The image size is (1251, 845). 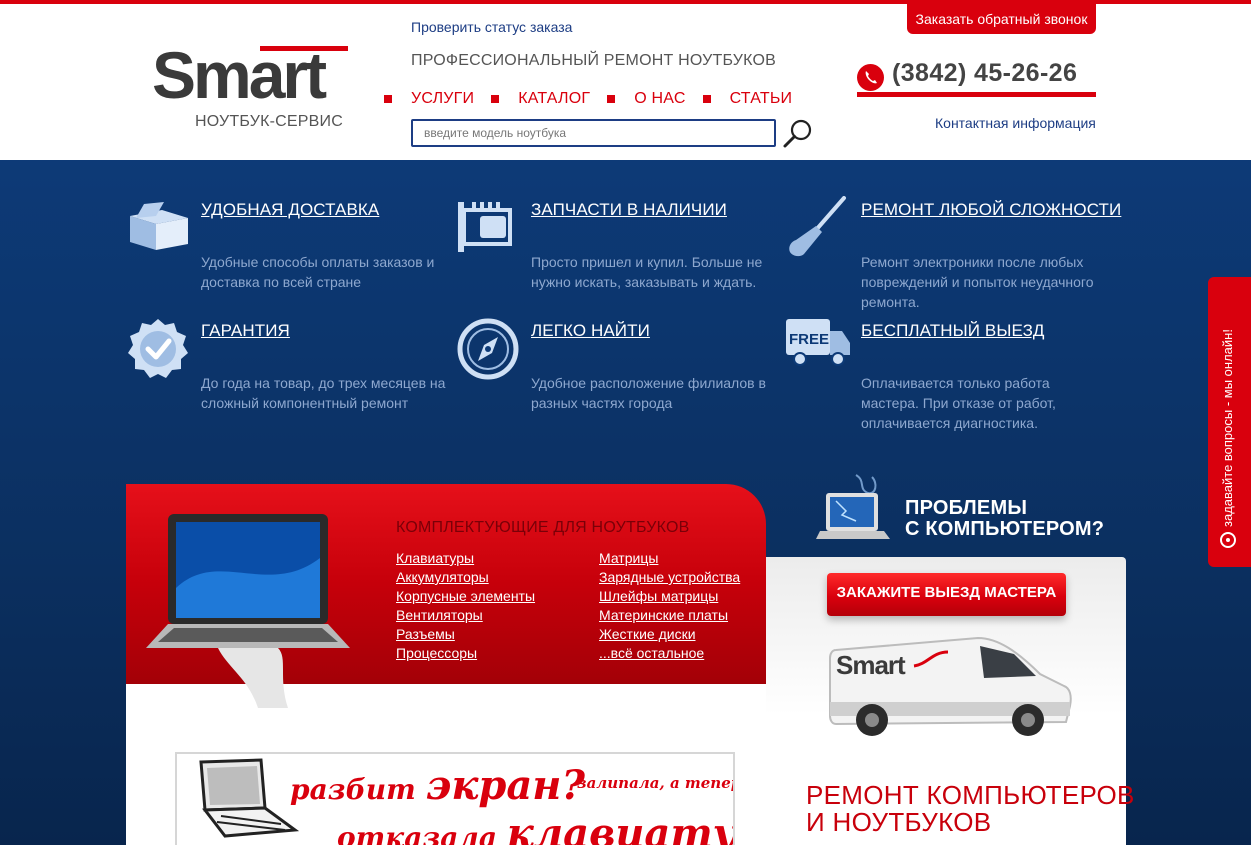 What do you see at coordinates (491, 27) in the screenshot?
I see `order-status-link: Проверить статус заказа` at bounding box center [491, 27].